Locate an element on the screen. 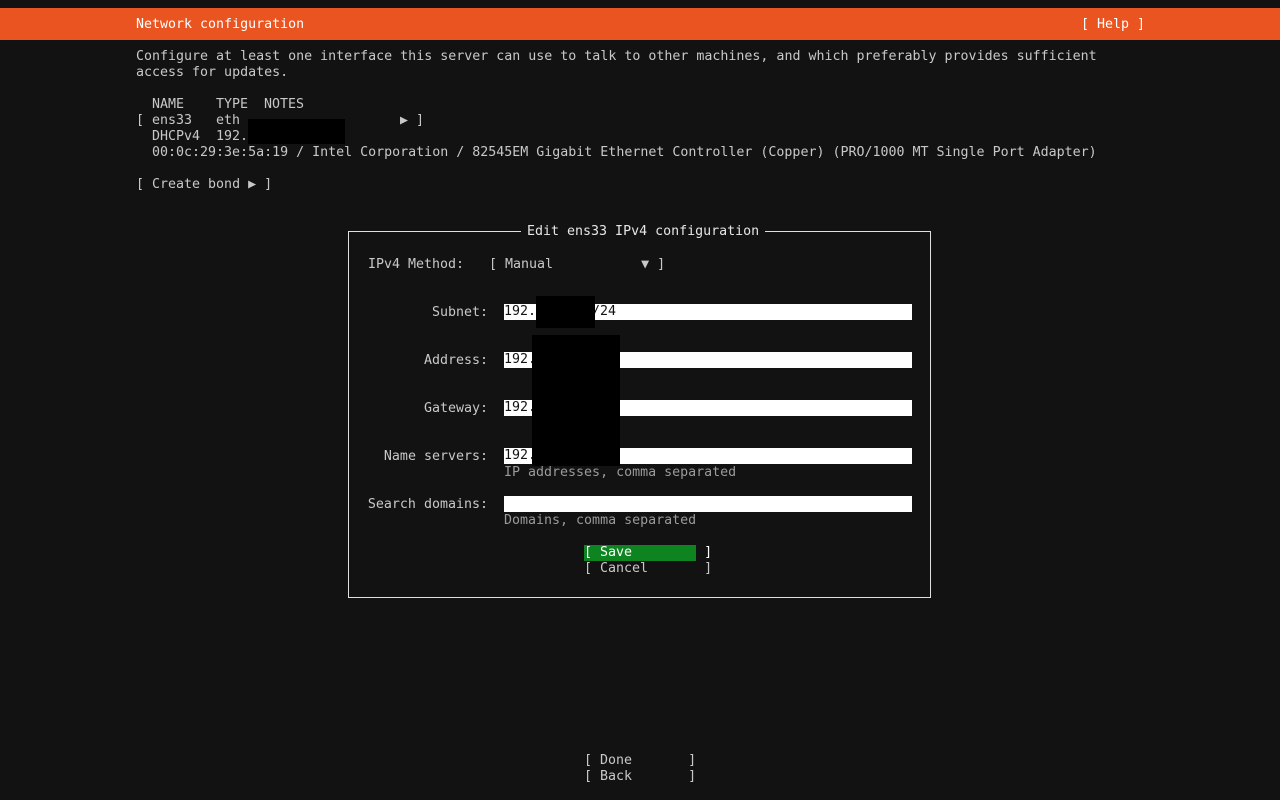  back-button: [ Back ] is located at coordinates (640, 777).